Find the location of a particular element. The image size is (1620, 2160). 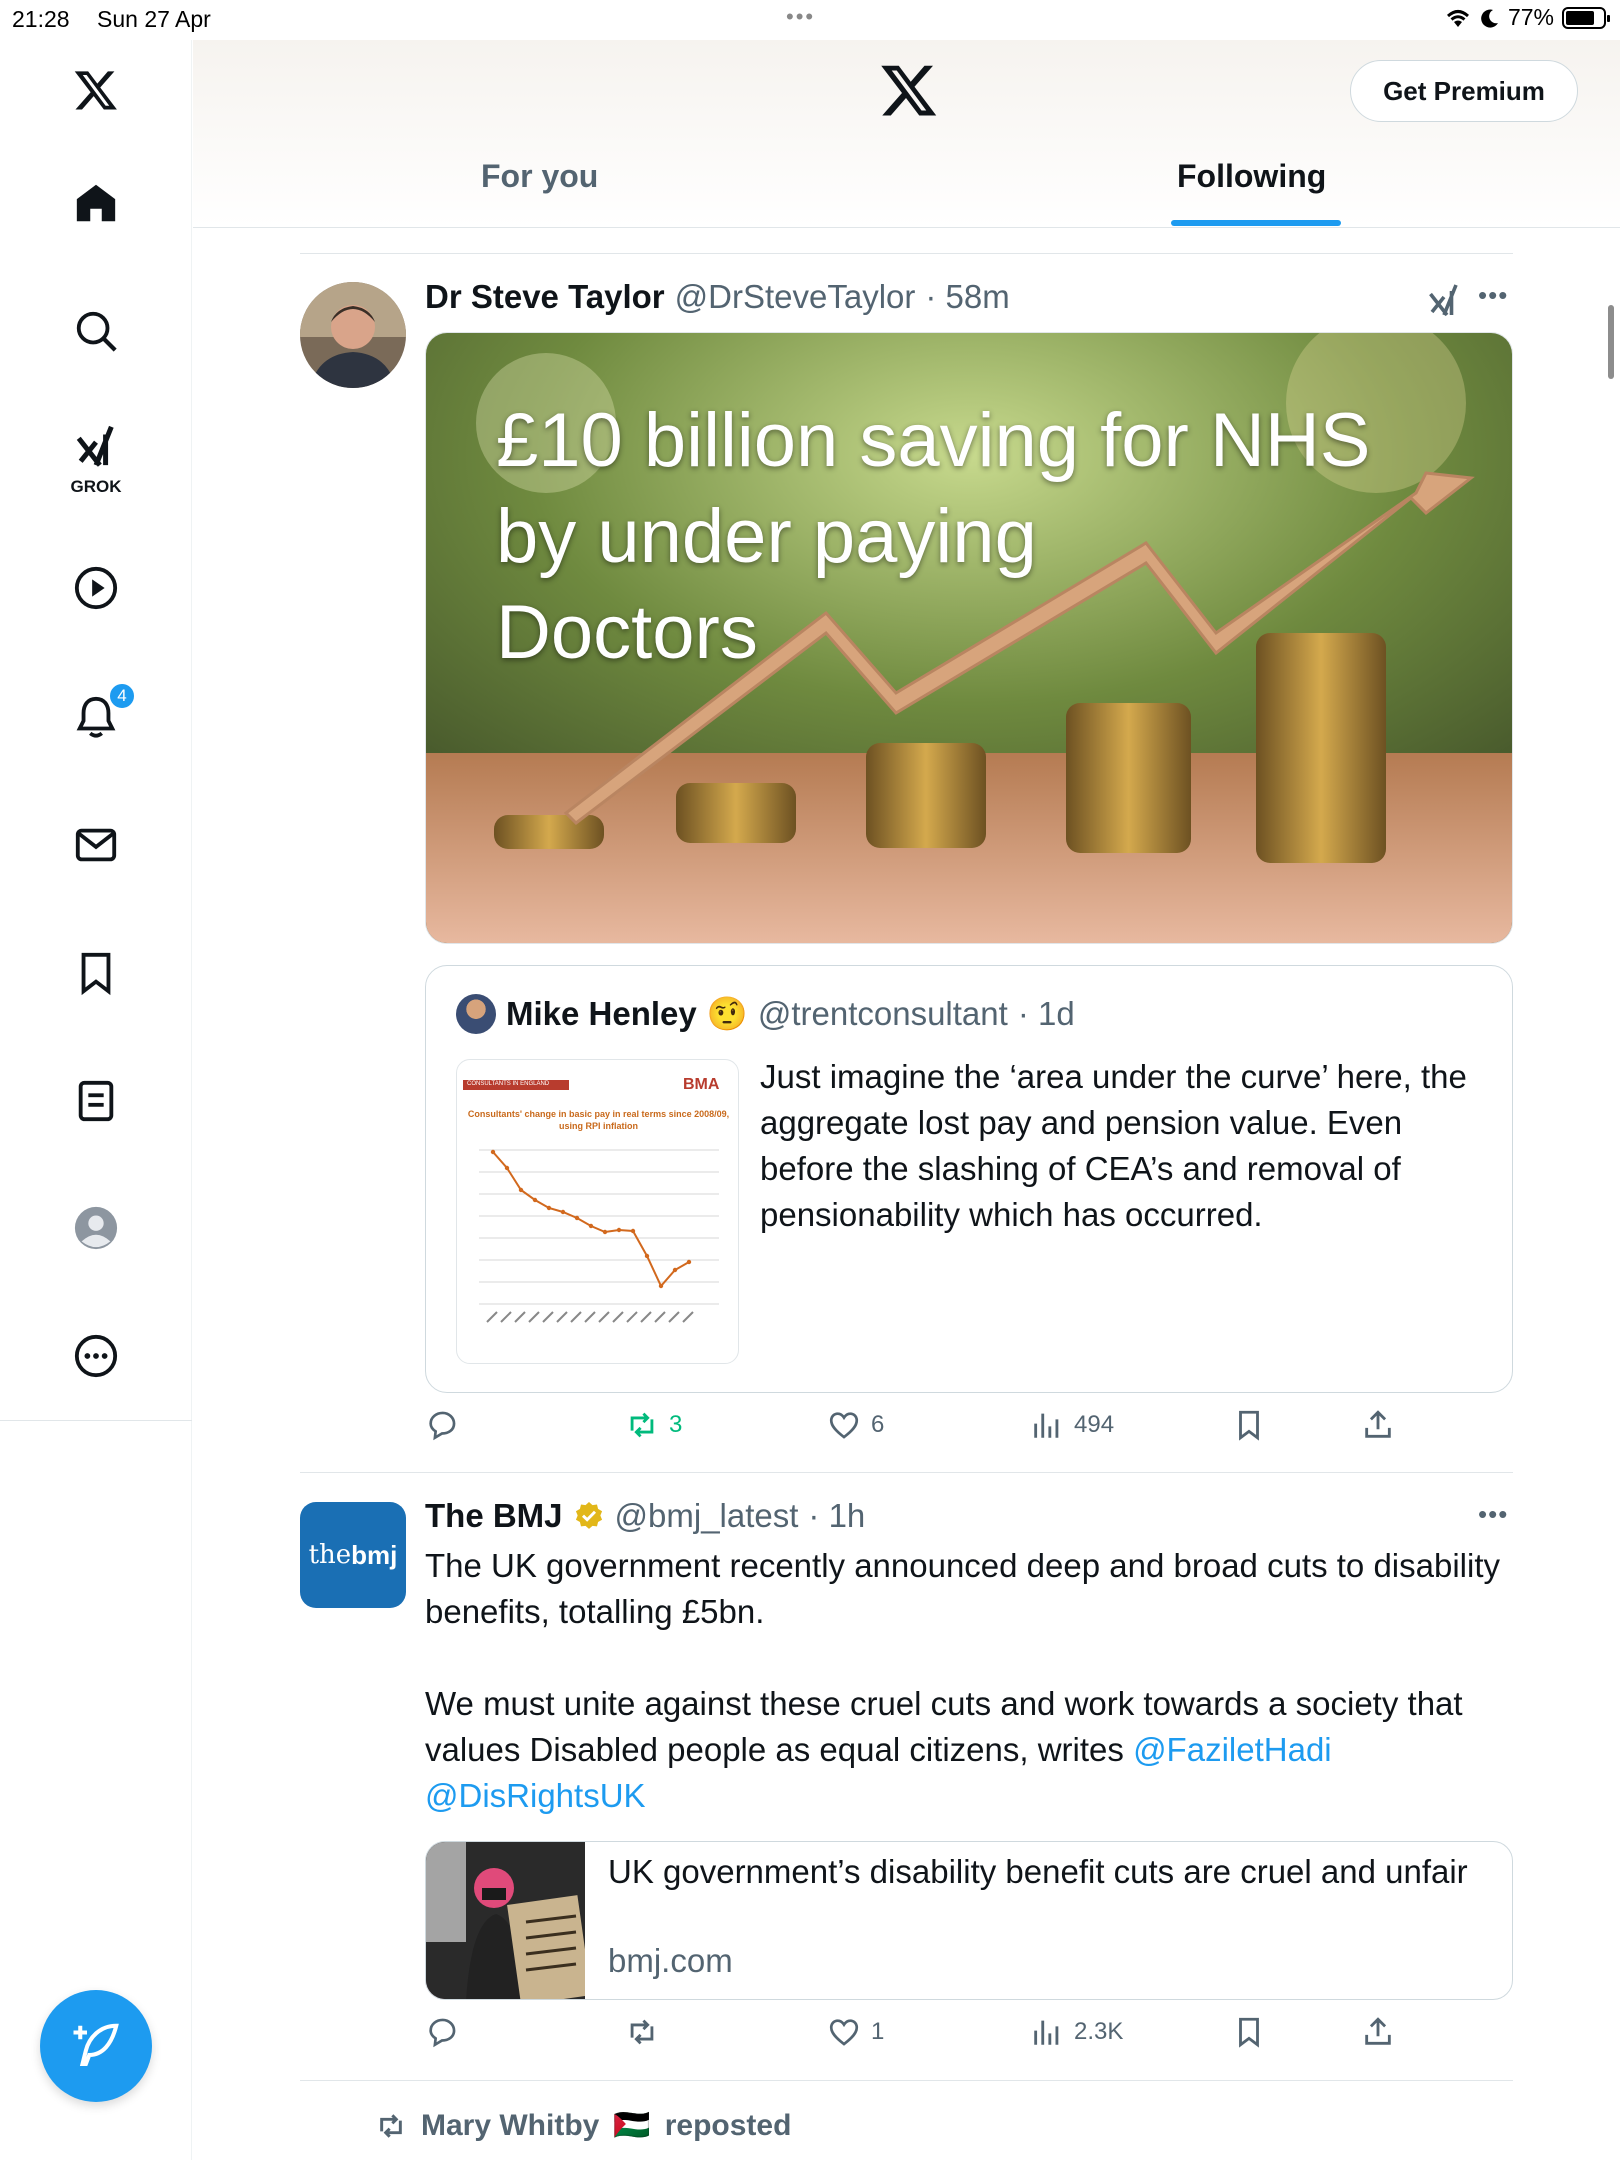

lists-icon is located at coordinates (96, 1101).